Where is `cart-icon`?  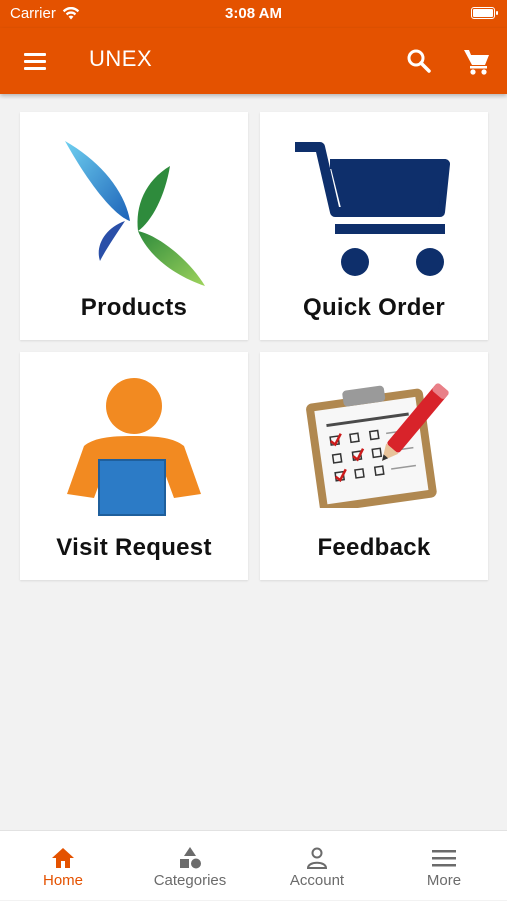
cart-icon is located at coordinates (476, 62).